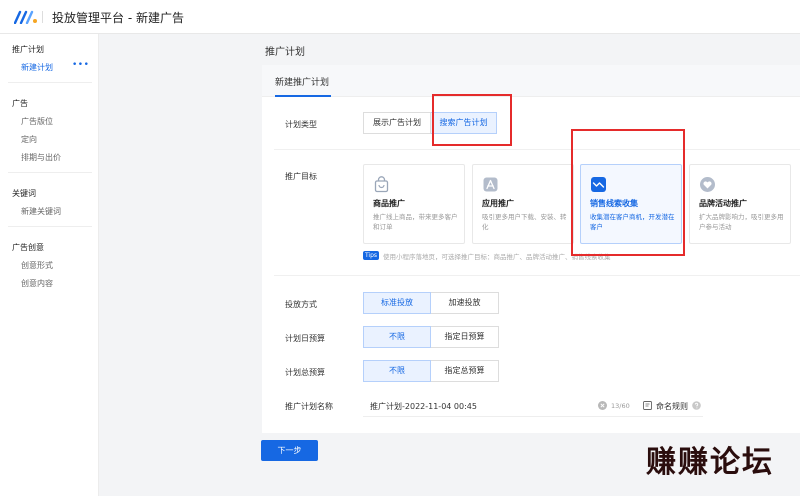  I want to click on naming-rule-link: 命名规则, so click(672, 406).